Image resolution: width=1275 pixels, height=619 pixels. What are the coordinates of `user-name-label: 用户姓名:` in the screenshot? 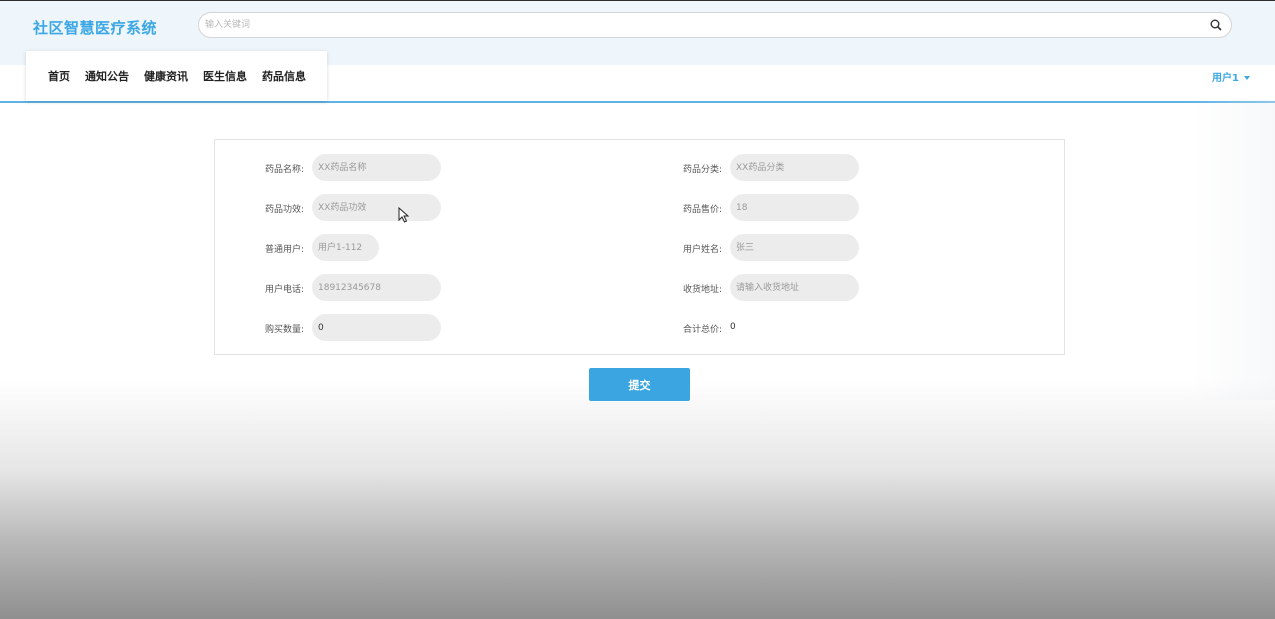 It's located at (703, 250).